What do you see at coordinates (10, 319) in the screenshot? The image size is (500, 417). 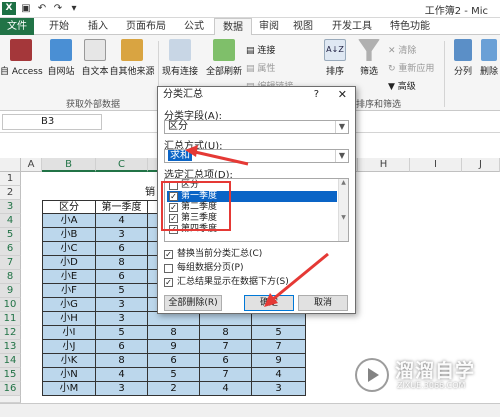 I see `row-header: 11` at bounding box center [10, 319].